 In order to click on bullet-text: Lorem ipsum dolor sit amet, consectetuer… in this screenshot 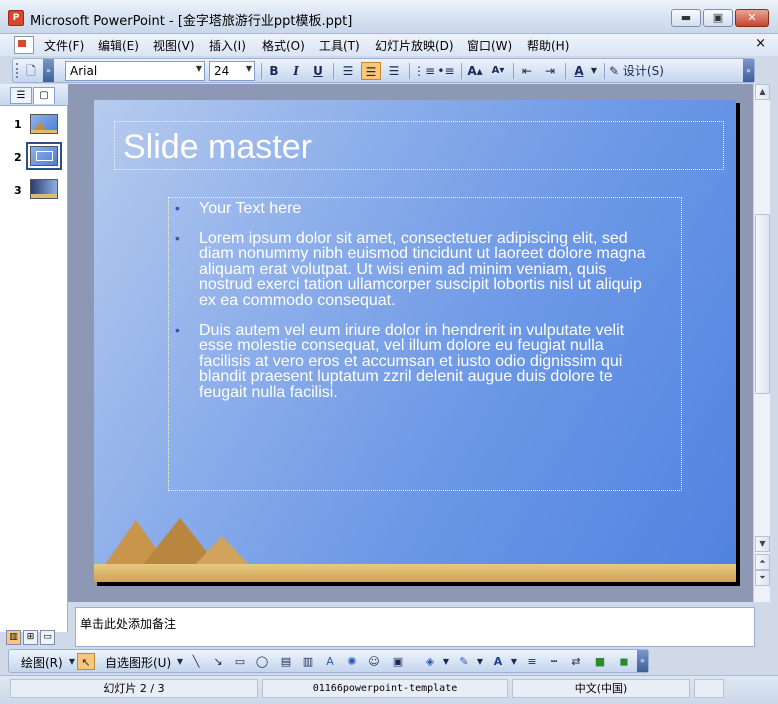, I will do `click(422, 269)`.